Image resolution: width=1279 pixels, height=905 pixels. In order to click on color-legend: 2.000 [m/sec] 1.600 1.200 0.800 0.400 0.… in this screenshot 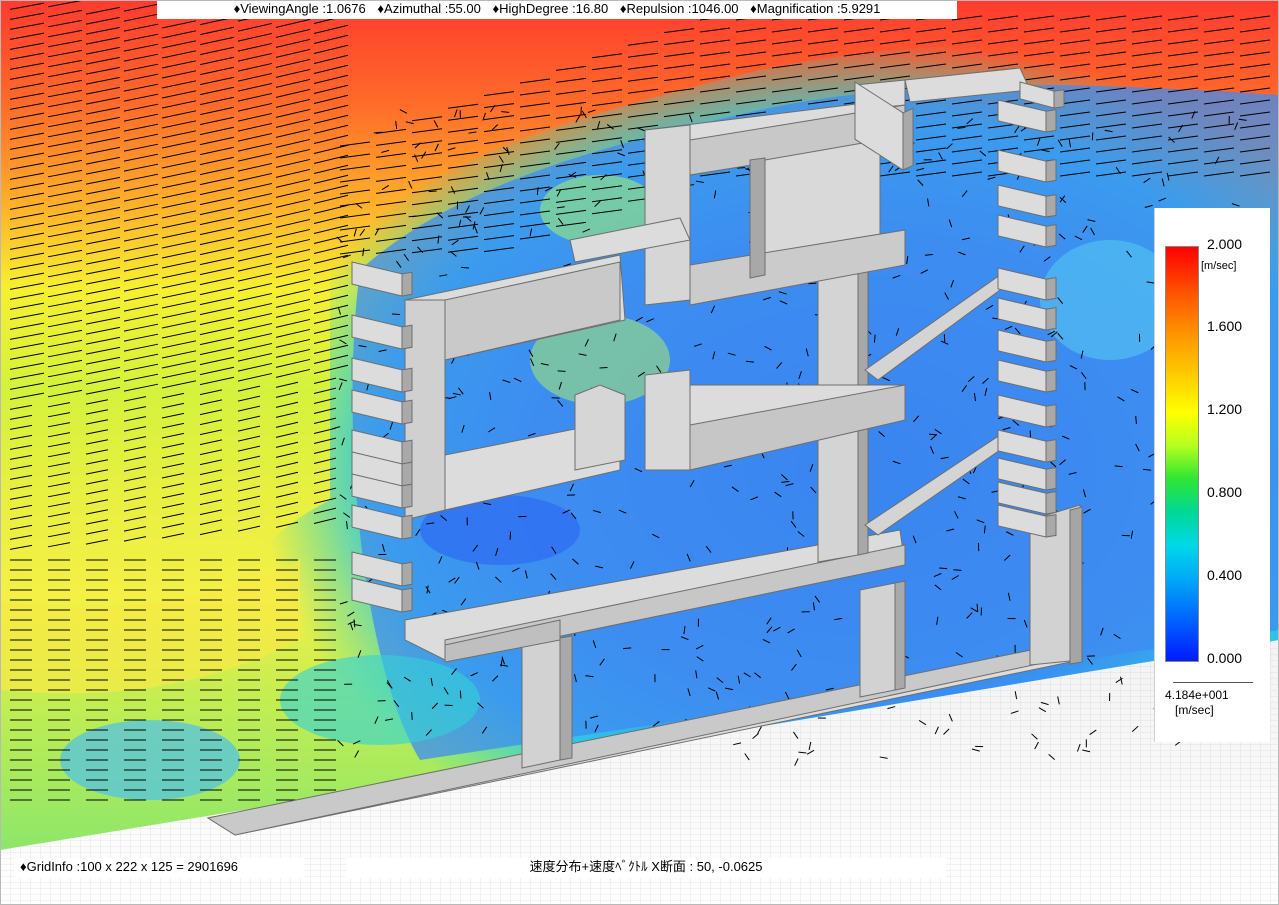, I will do `click(1212, 475)`.